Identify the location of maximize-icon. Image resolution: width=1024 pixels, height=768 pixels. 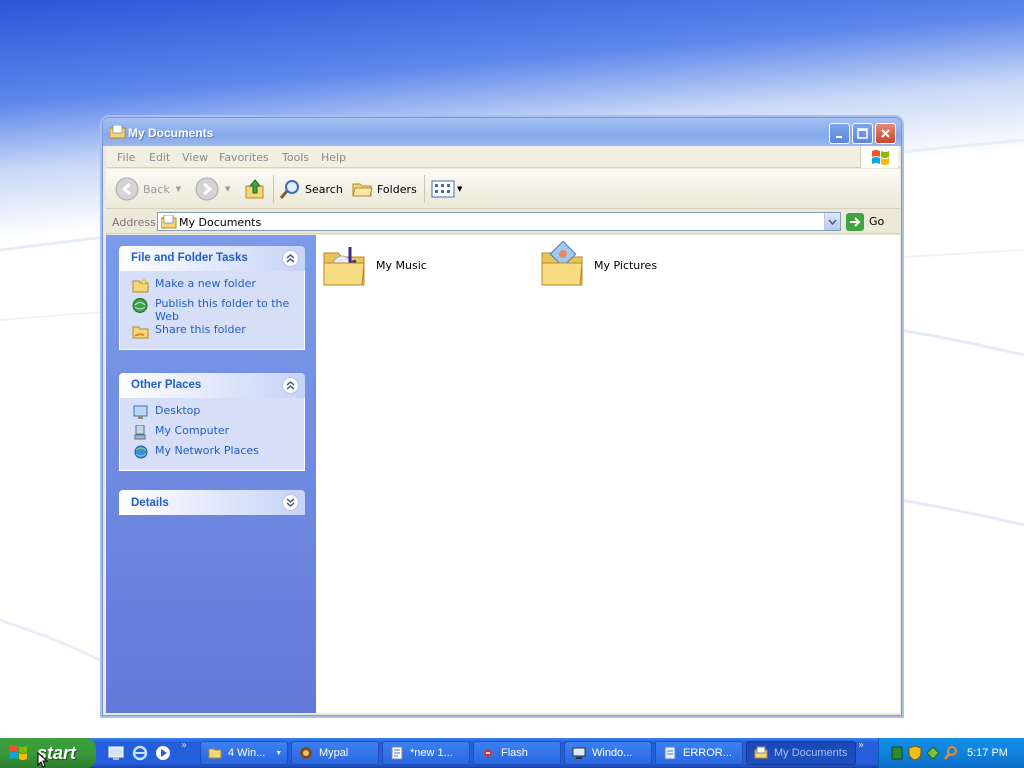
(862, 133).